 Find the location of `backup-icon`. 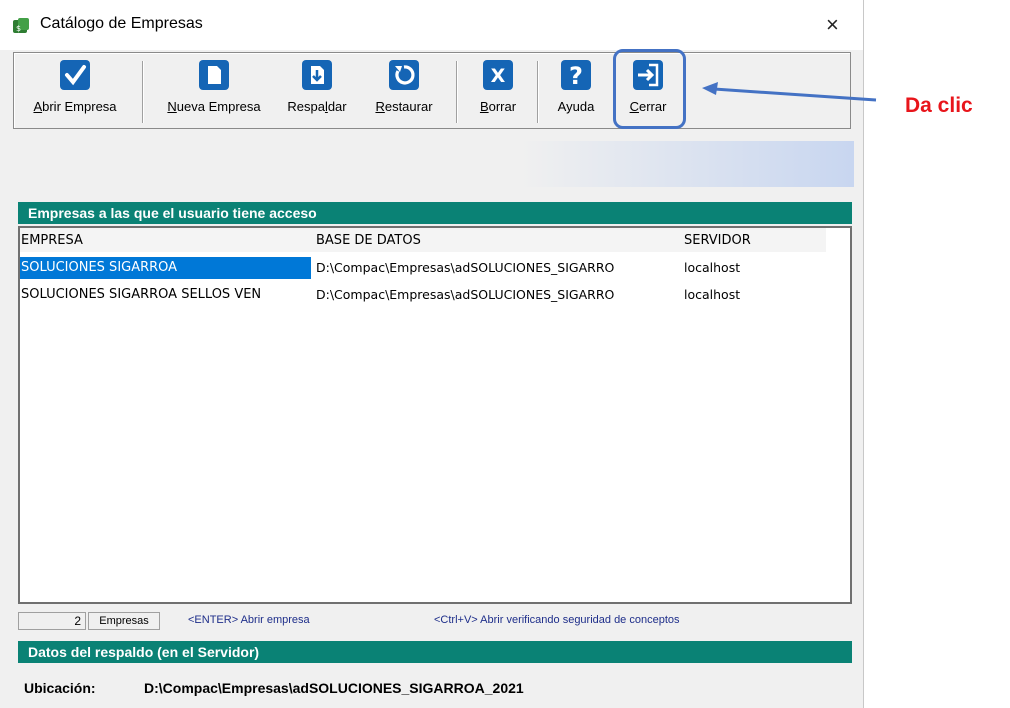

backup-icon is located at coordinates (317, 75).